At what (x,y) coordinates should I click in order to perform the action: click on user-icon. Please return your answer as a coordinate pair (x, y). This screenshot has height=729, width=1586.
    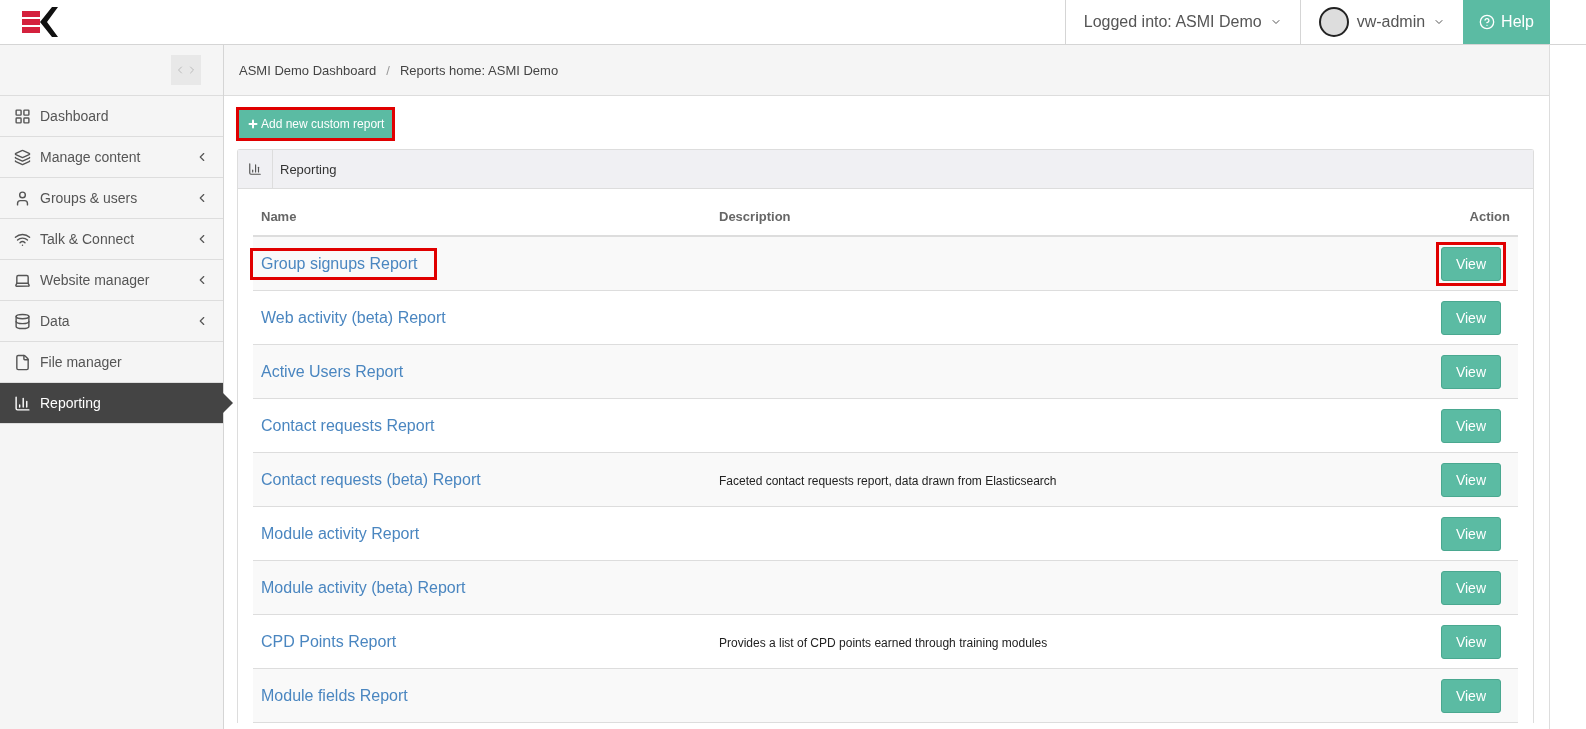
    Looking at the image, I should click on (22, 198).